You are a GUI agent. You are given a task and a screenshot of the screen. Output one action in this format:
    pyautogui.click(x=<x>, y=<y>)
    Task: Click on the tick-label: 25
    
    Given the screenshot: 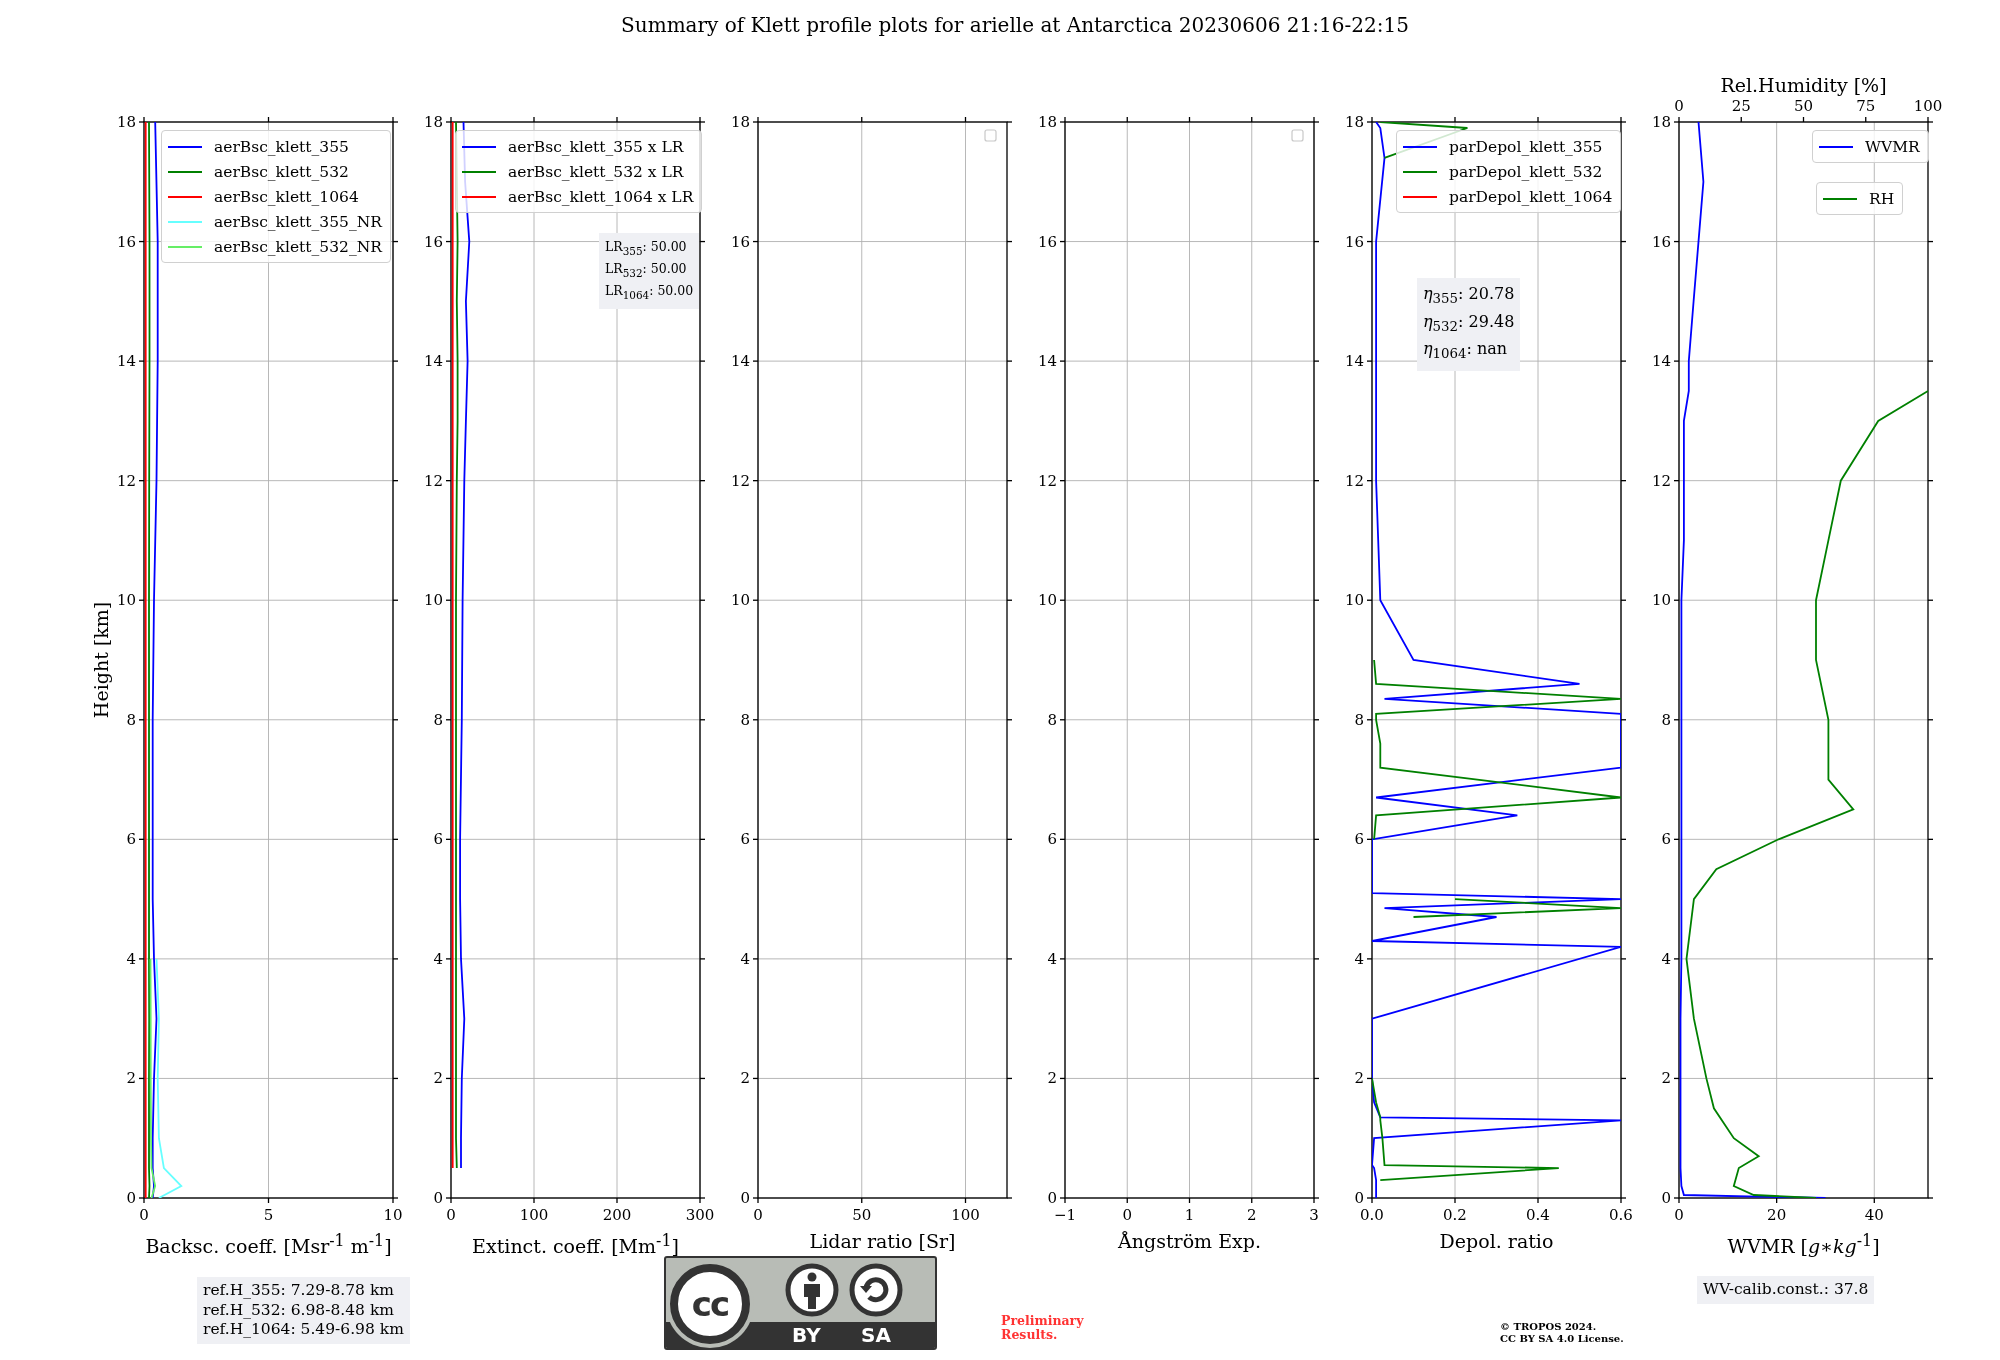 What is the action you would take?
    pyautogui.click(x=1741, y=106)
    